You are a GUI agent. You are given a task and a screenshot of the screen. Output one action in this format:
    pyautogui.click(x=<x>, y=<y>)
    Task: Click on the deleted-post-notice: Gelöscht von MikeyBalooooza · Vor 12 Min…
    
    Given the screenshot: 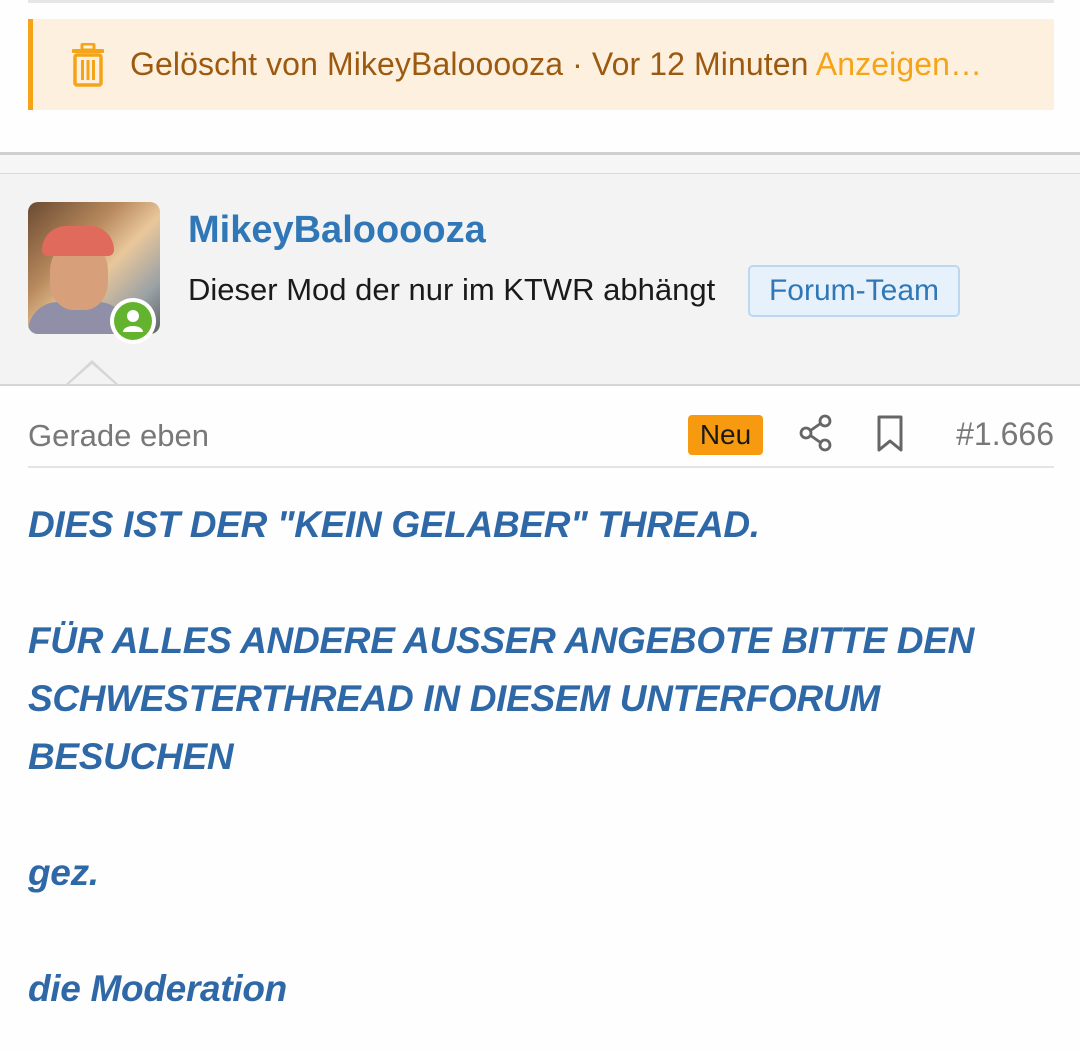 What is the action you would take?
    pyautogui.click(x=541, y=64)
    